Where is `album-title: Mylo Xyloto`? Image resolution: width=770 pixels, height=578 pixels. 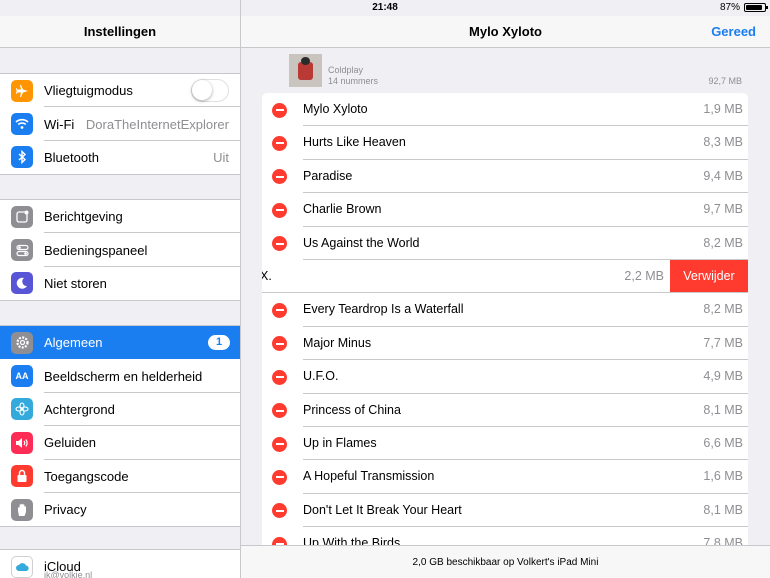
album-title: Mylo Xyloto is located at coordinates (505, 31).